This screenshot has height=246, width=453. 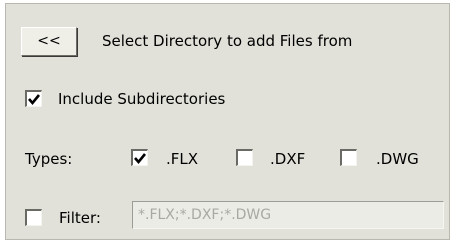 What do you see at coordinates (141, 99) in the screenshot?
I see `include-subdirectories-label: Include Subdirectories` at bounding box center [141, 99].